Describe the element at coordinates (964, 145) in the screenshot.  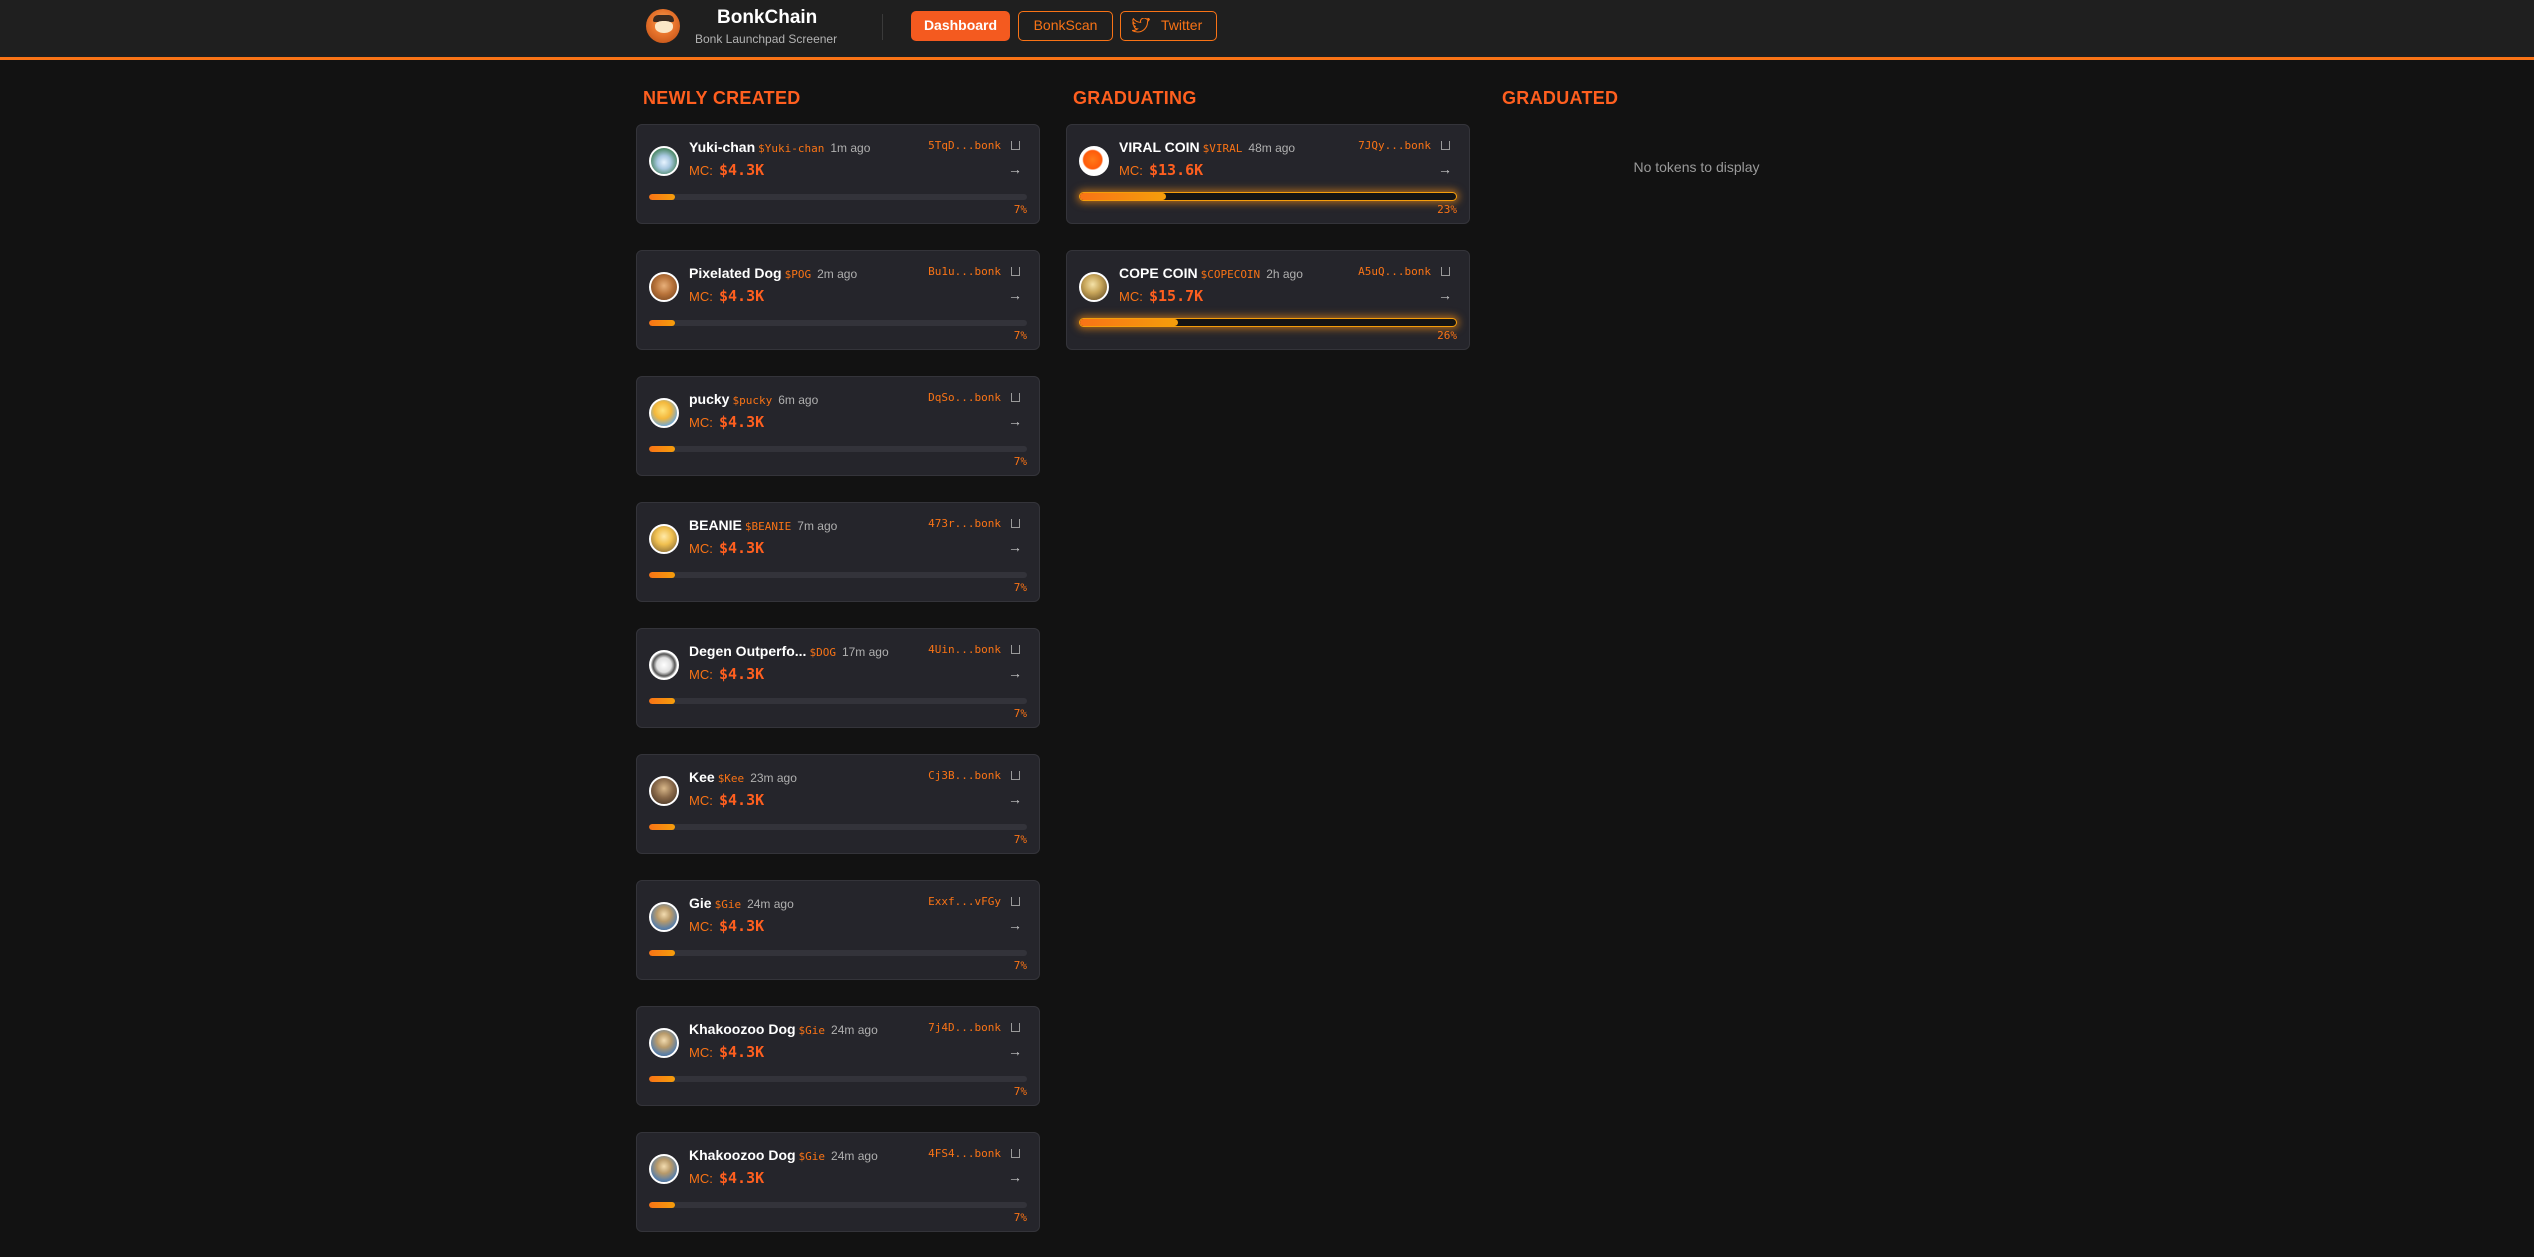
I see `token-address: 5TqD...bonk` at that location.